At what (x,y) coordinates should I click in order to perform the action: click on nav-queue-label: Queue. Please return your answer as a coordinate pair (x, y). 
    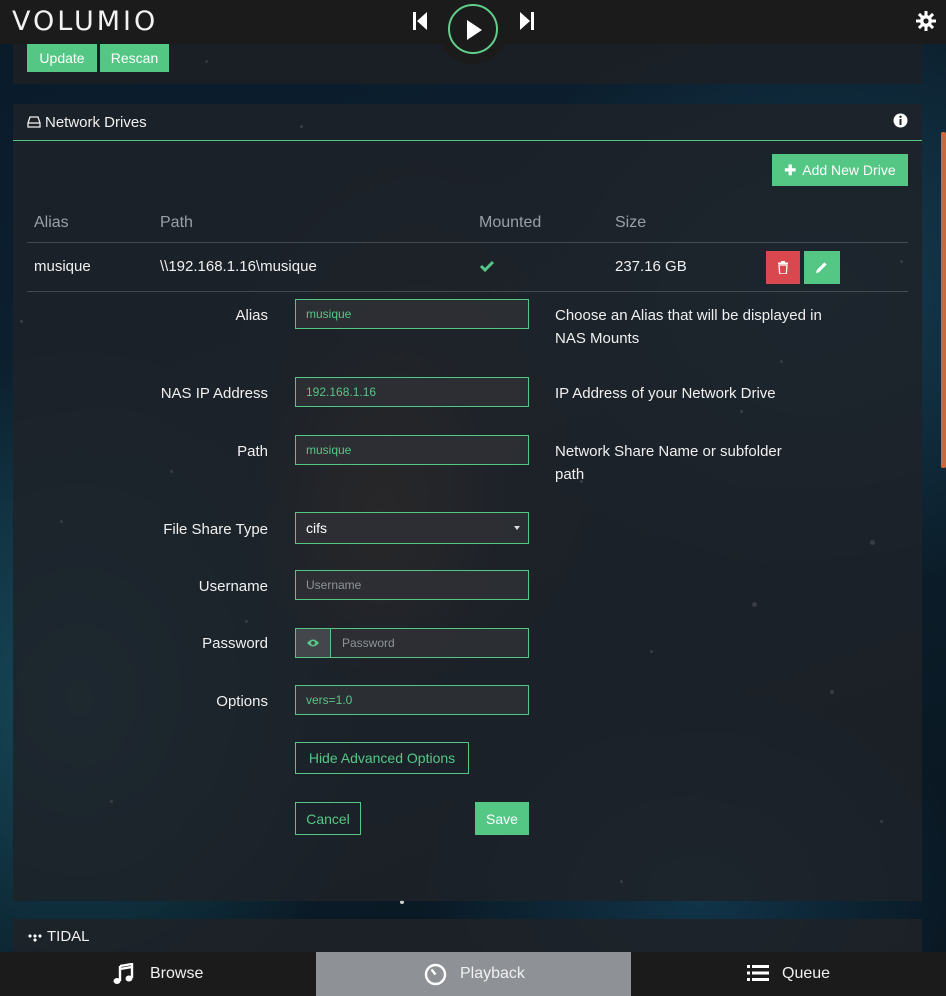
    Looking at the image, I should click on (806, 973).